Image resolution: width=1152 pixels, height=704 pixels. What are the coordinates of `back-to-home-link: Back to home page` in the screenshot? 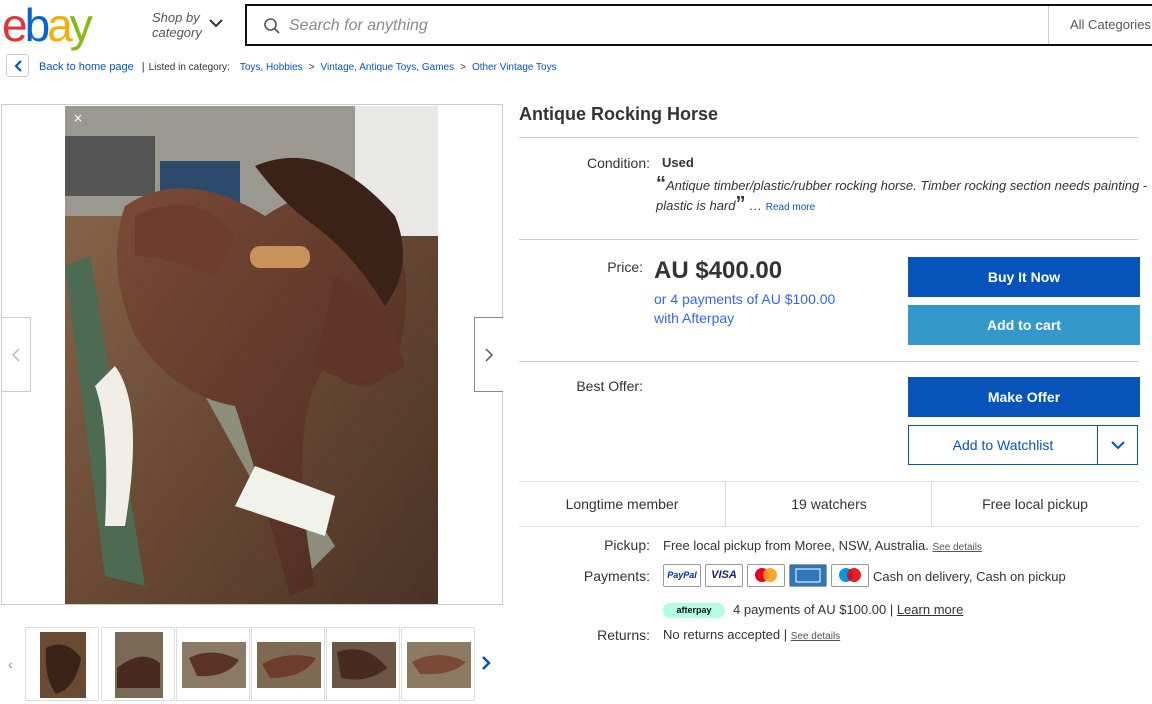 It's located at (86, 67).